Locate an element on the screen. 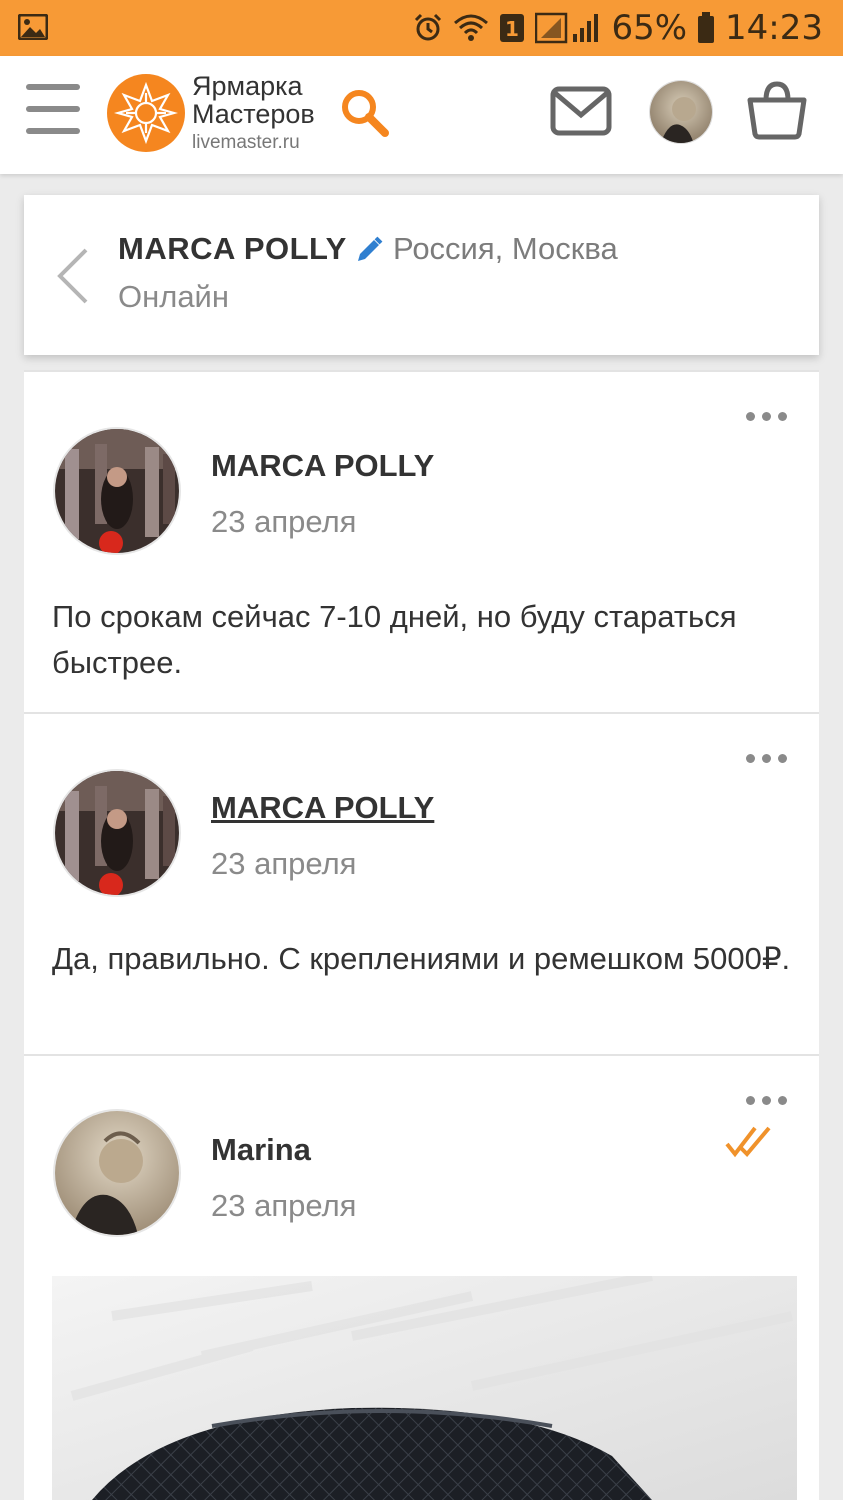 The image size is (843, 1500). mail-icon is located at coordinates (581, 113).